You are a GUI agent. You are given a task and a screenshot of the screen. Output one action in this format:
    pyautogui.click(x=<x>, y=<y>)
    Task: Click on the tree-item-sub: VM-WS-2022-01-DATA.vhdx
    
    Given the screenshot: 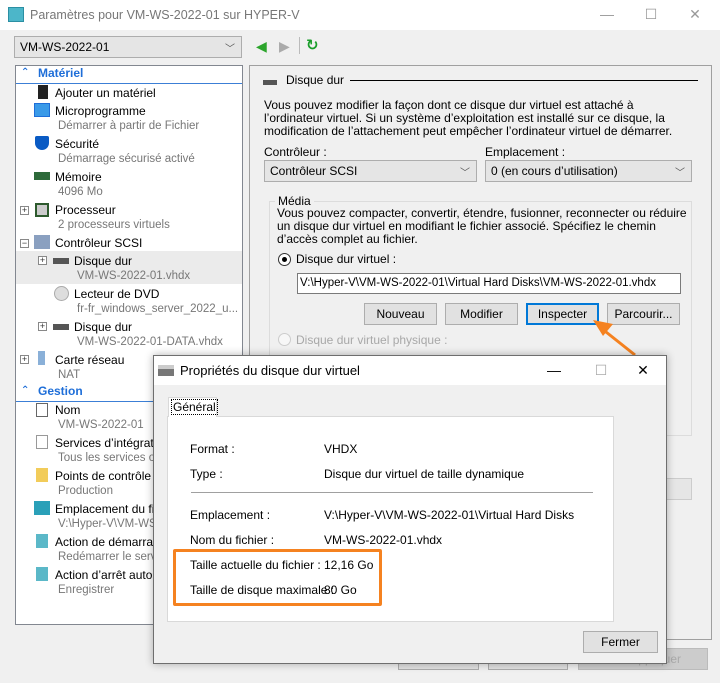 What is the action you would take?
    pyautogui.click(x=150, y=342)
    